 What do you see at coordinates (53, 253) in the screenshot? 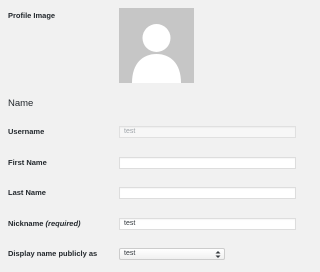
I see `display-name-label: Display name publicly as` at bounding box center [53, 253].